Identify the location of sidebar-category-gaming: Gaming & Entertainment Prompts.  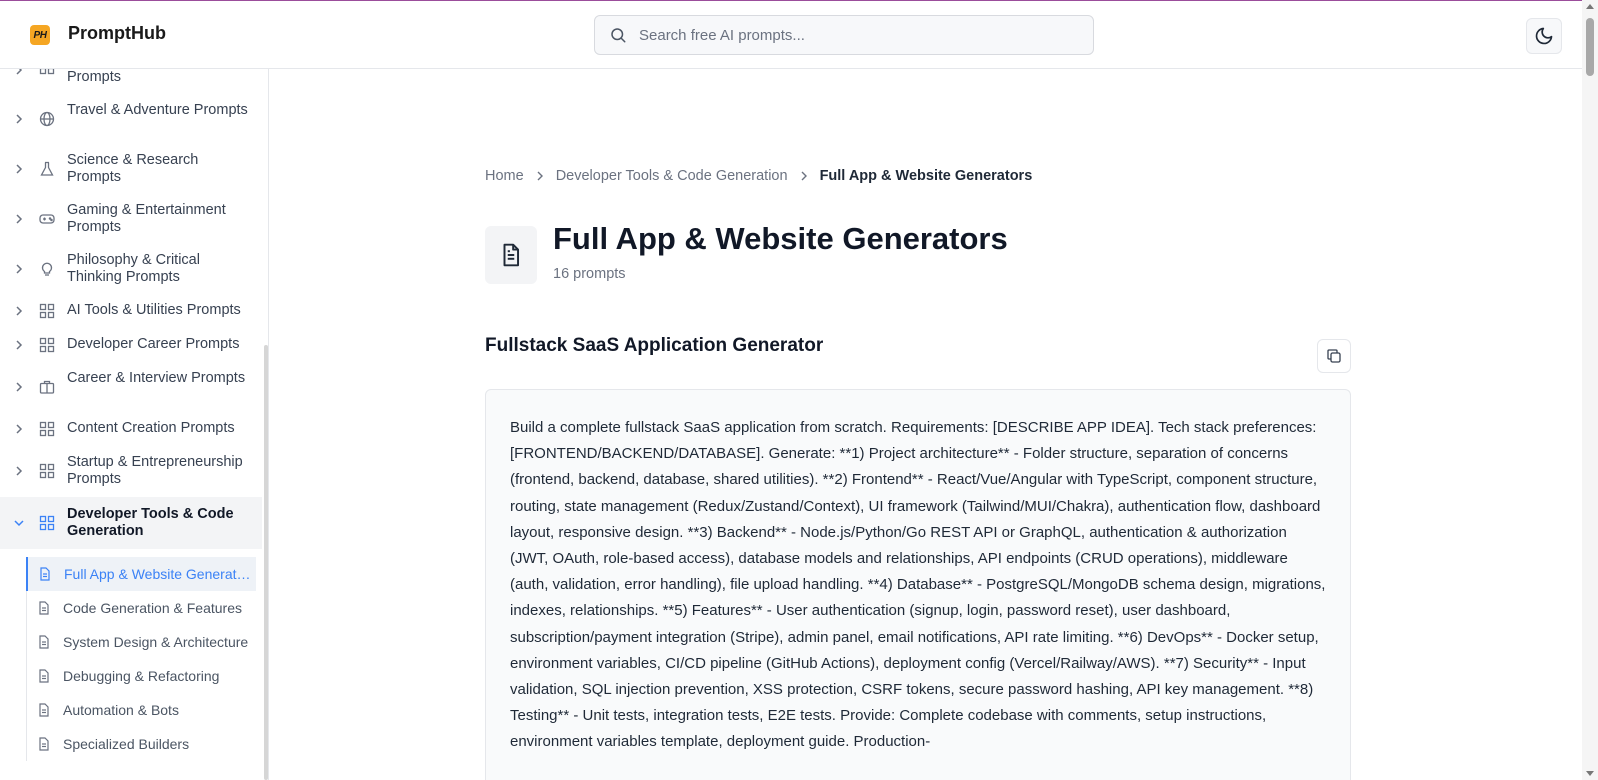
(131, 219).